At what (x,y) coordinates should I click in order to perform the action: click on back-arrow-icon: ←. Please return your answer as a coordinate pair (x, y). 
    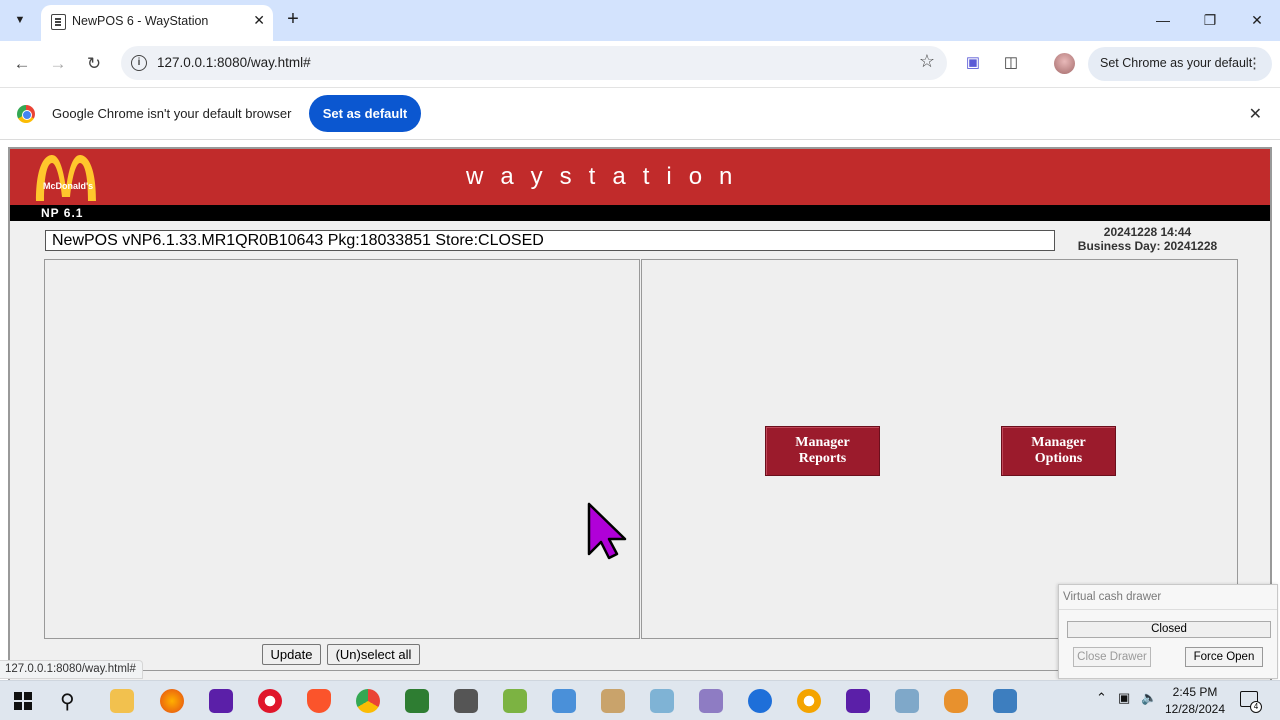
    Looking at the image, I should click on (22, 64).